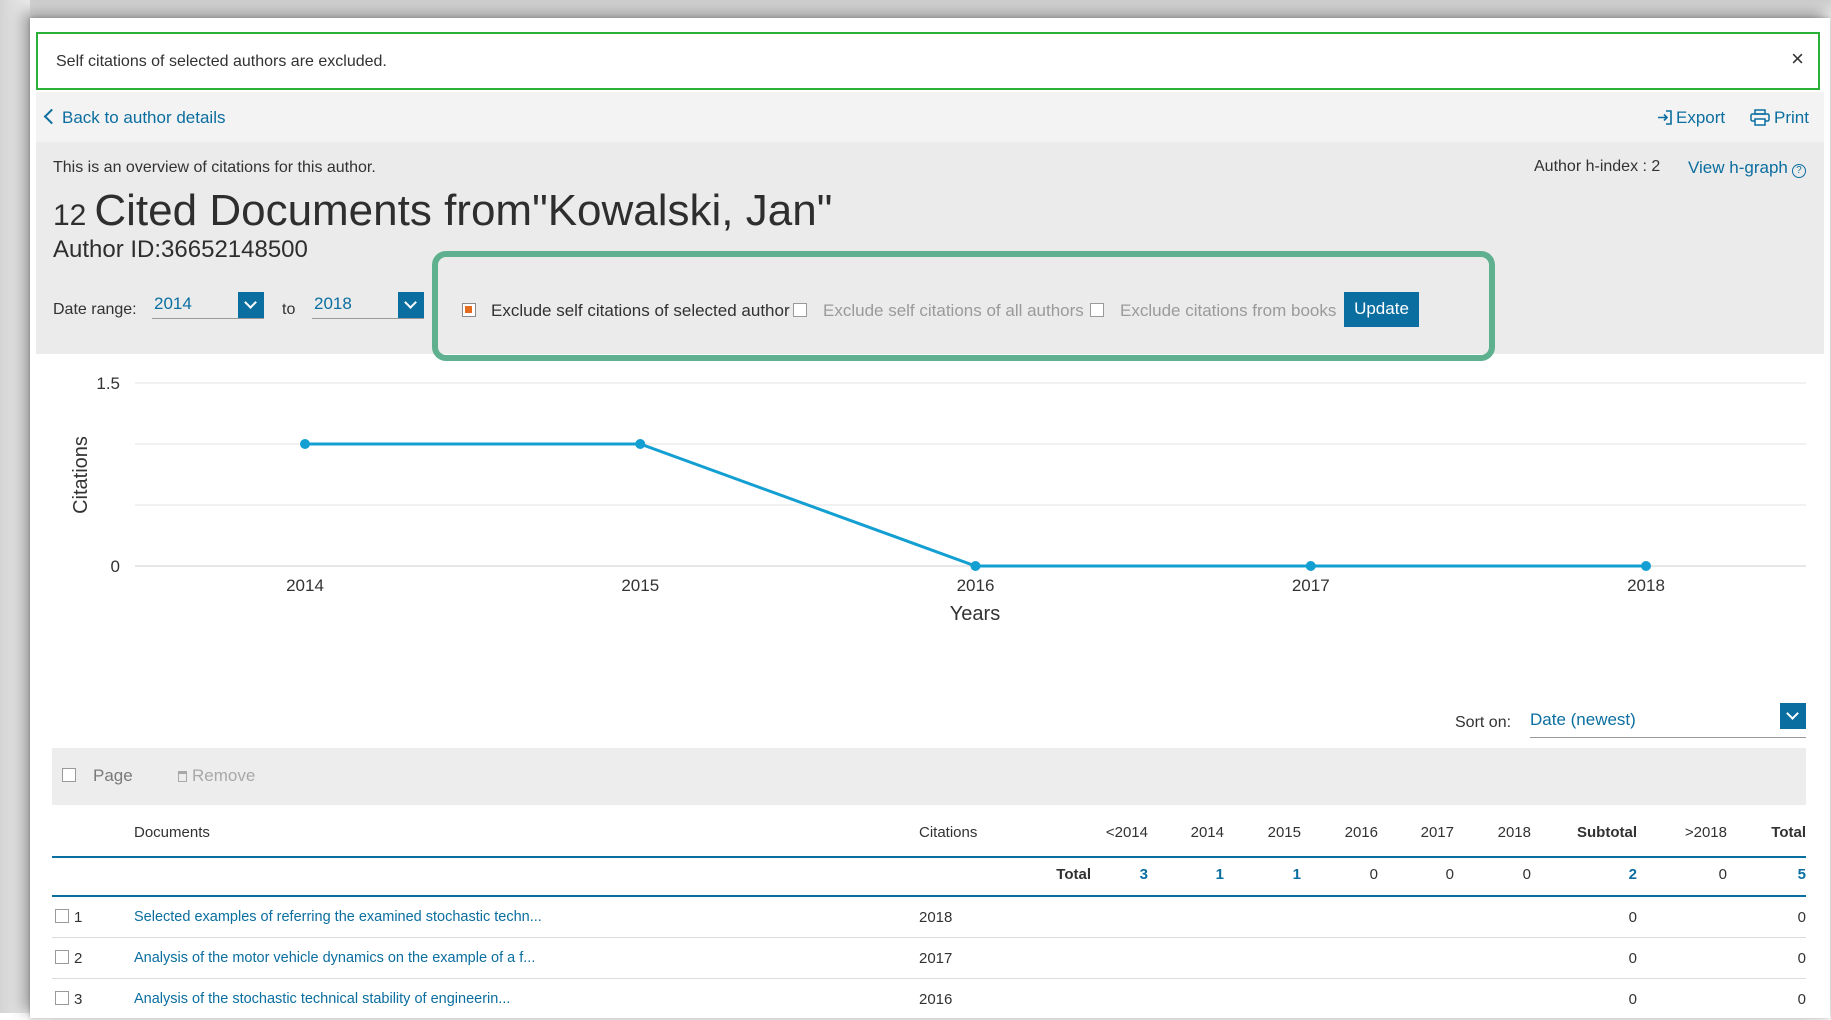 Image resolution: width=1831 pixels, height=1020 pixels. I want to click on total-2017: 0, so click(1449, 874).